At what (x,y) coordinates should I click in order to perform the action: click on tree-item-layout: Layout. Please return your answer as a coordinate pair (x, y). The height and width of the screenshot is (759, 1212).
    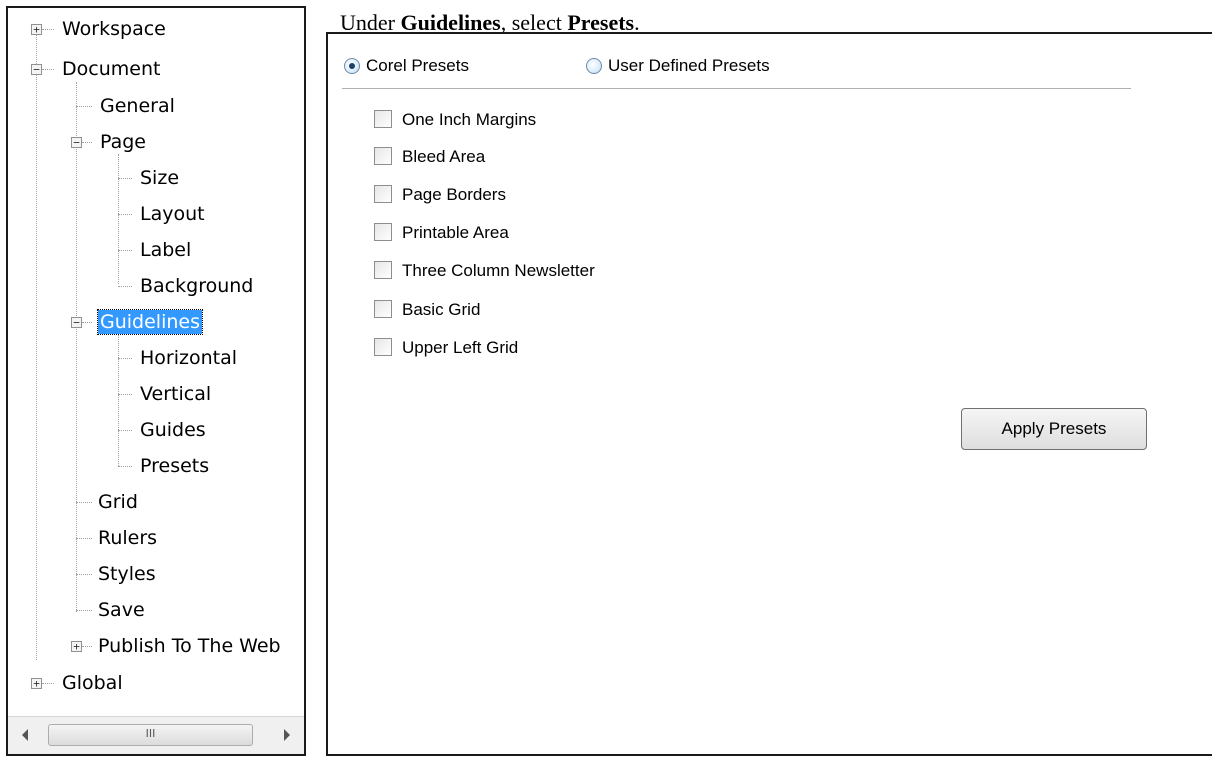
    Looking at the image, I should click on (172, 214).